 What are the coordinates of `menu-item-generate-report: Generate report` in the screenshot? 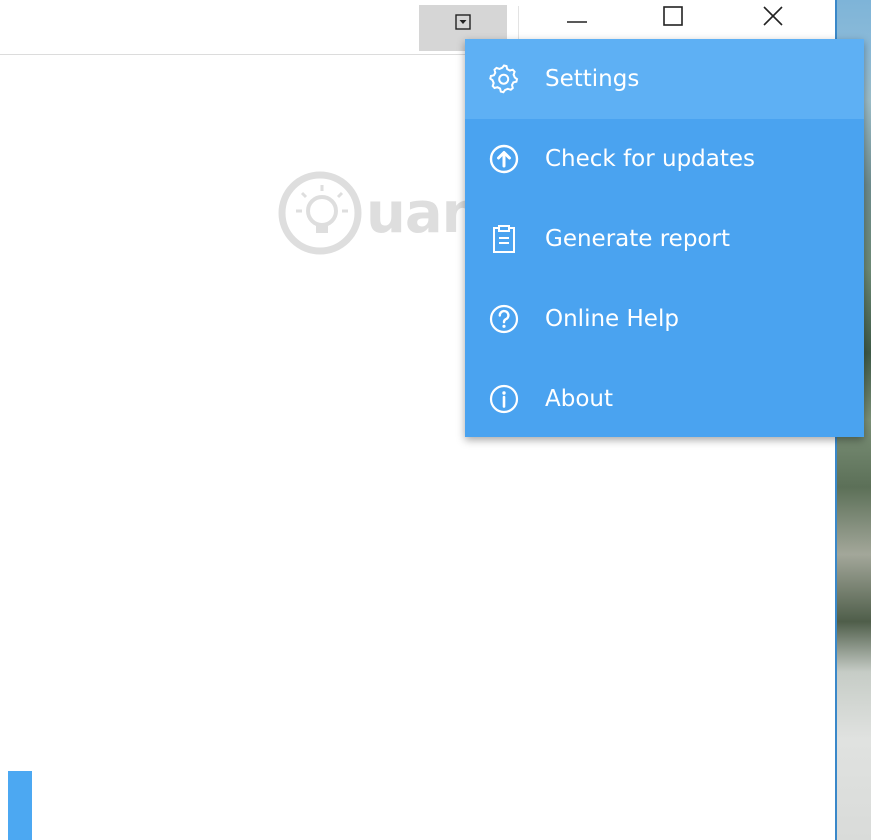 It's located at (664, 239).